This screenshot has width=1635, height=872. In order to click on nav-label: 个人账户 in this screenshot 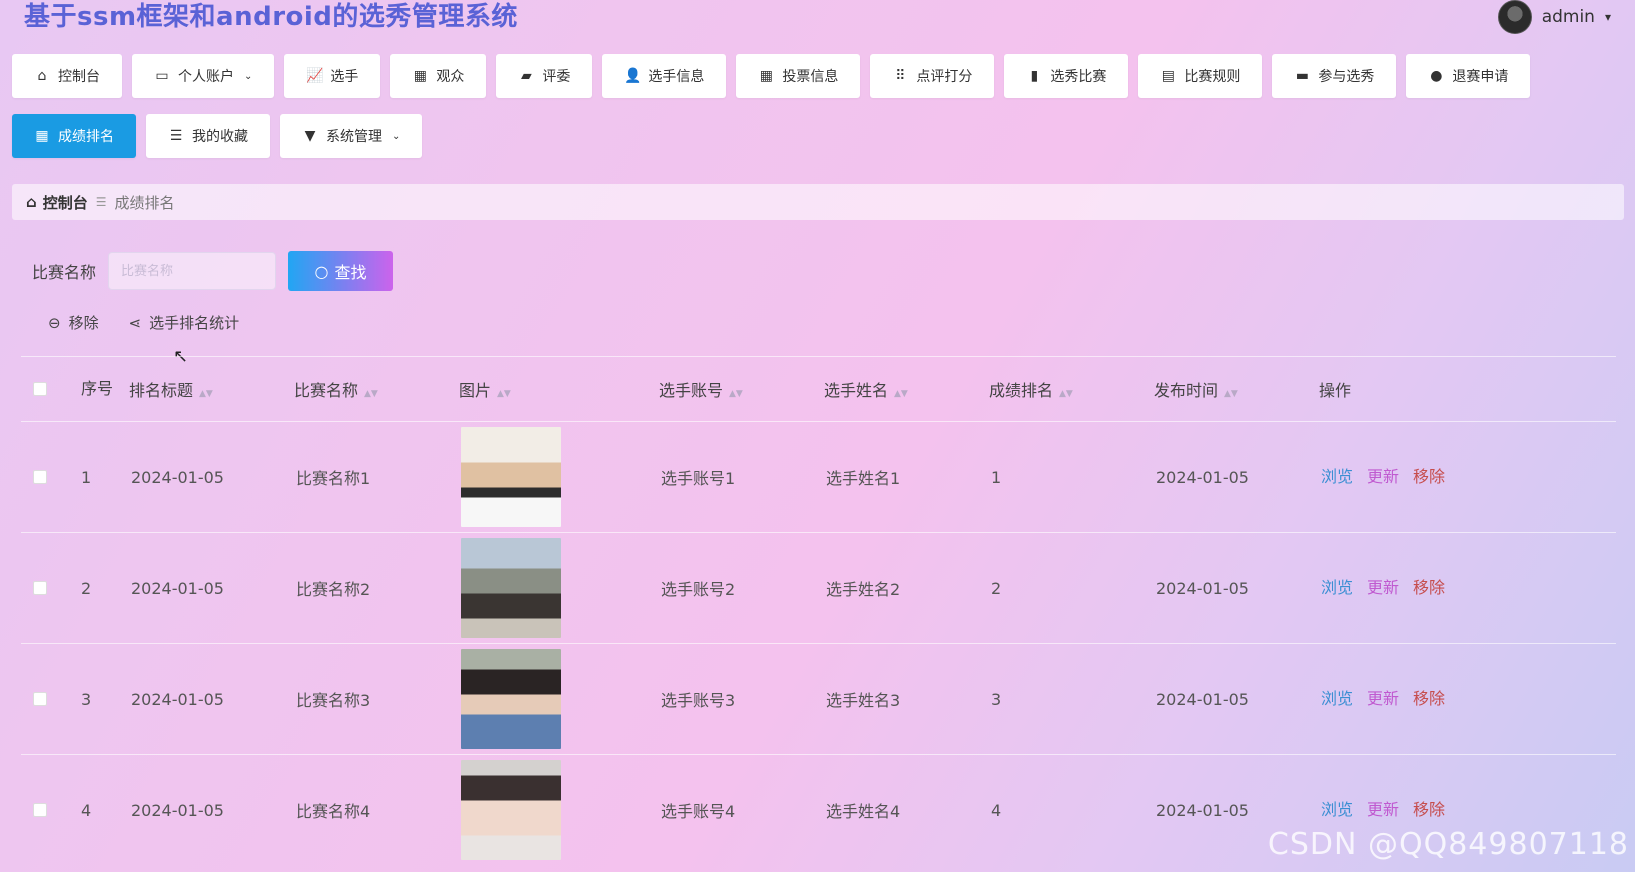, I will do `click(206, 77)`.